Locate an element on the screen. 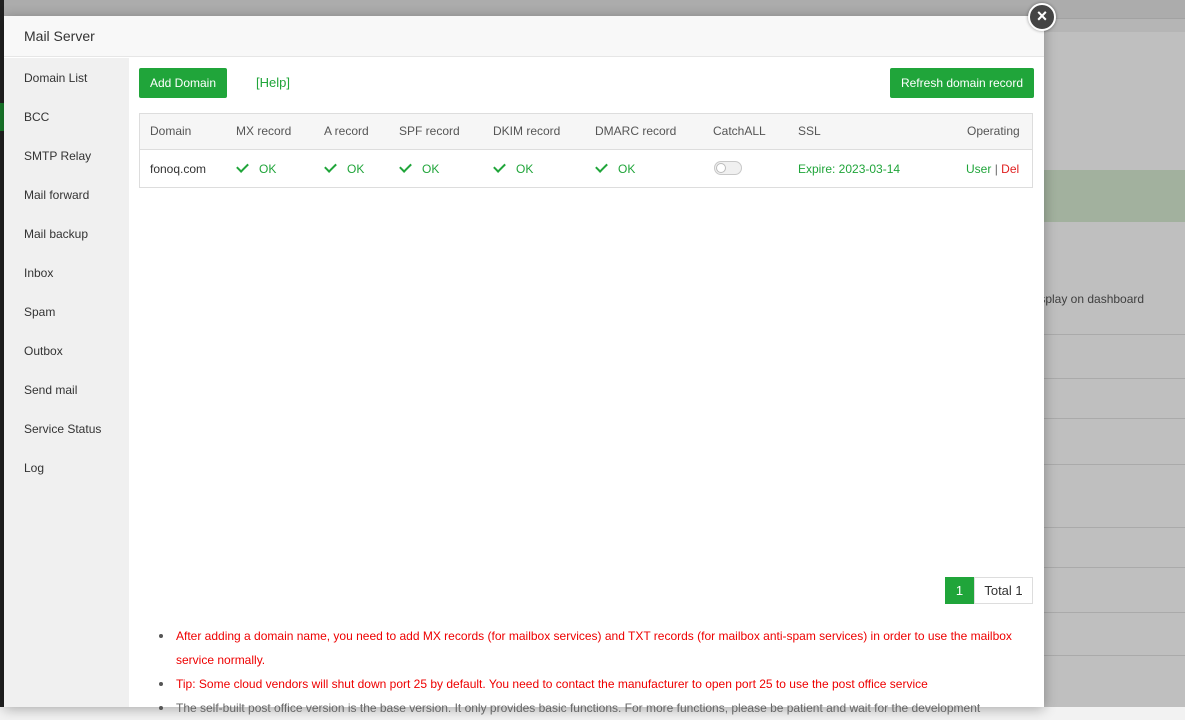 This screenshot has width=1185, height=720. page-1-button: 1 is located at coordinates (959, 590).